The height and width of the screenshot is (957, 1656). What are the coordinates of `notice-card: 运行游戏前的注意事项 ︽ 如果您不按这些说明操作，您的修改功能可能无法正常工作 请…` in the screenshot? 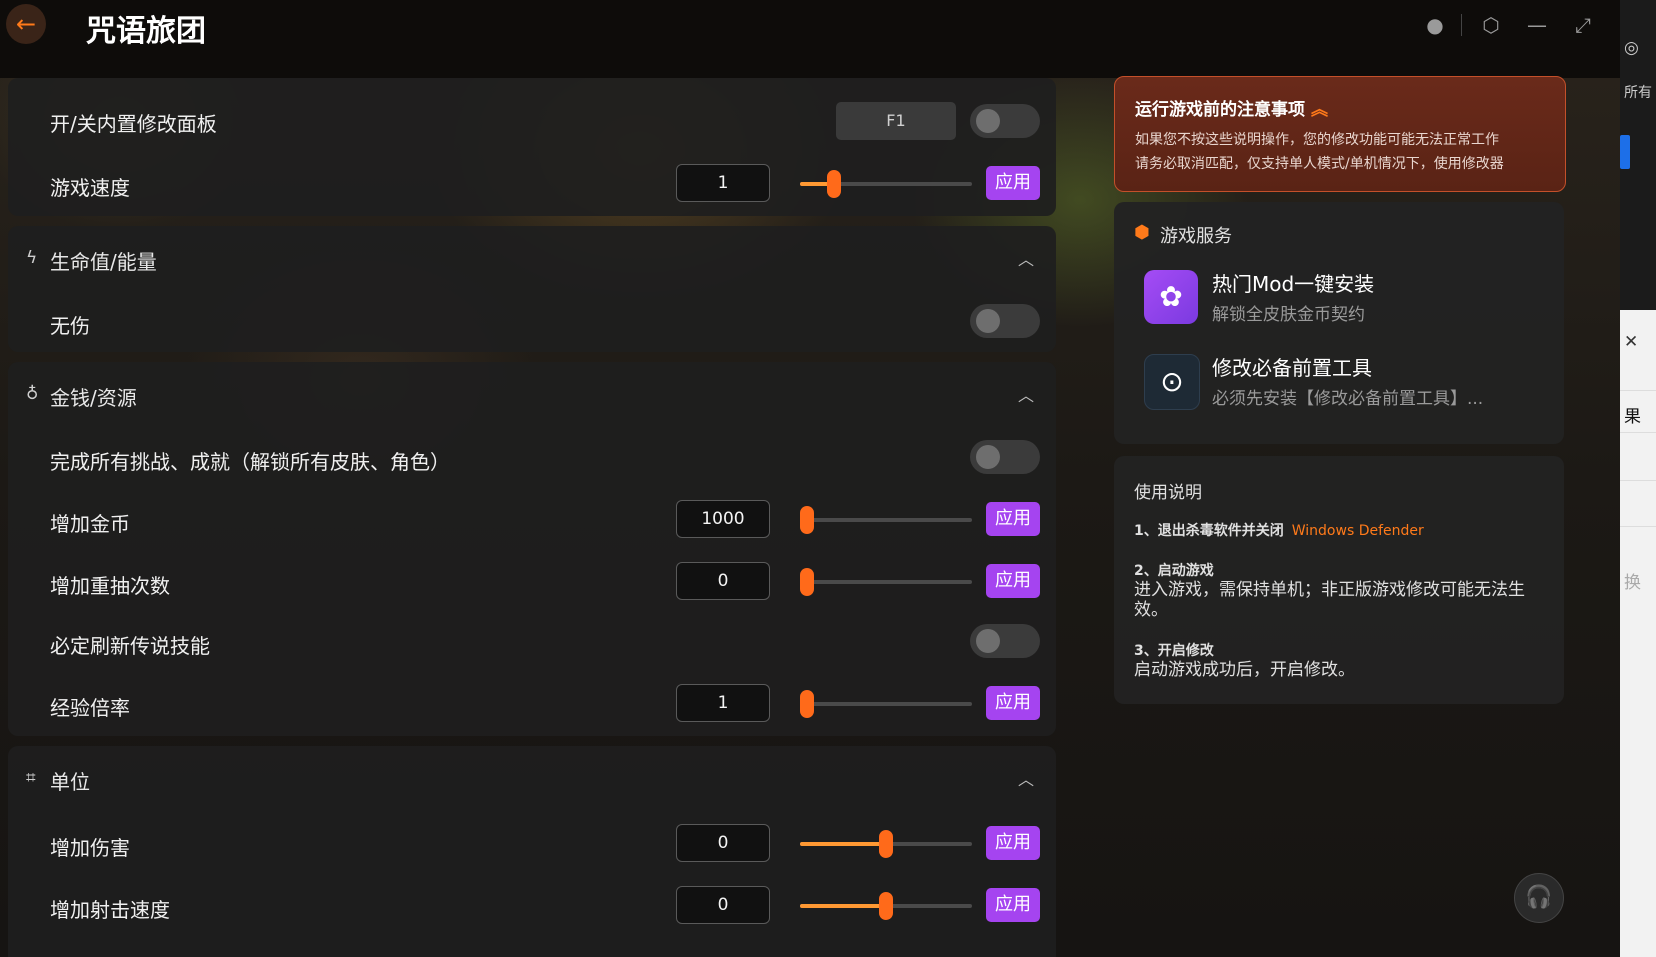 It's located at (1340, 134).